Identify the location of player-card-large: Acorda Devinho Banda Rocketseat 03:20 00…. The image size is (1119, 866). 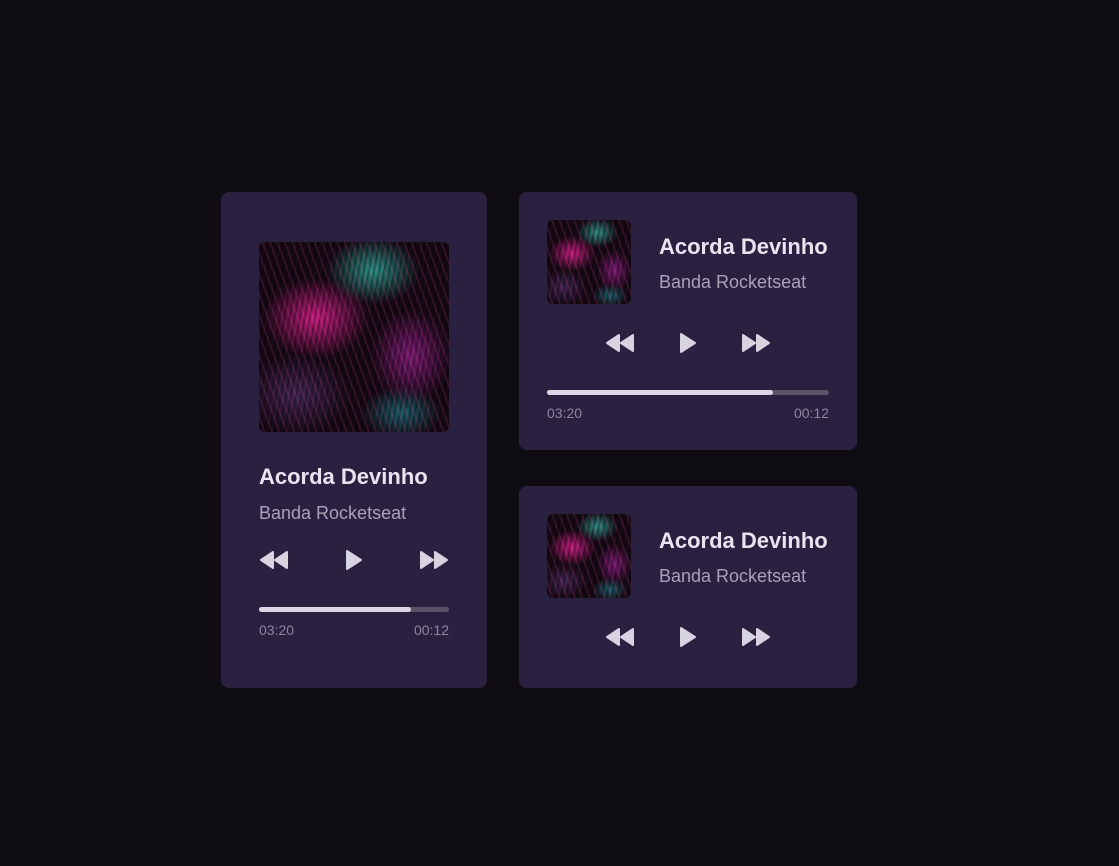
(354, 440).